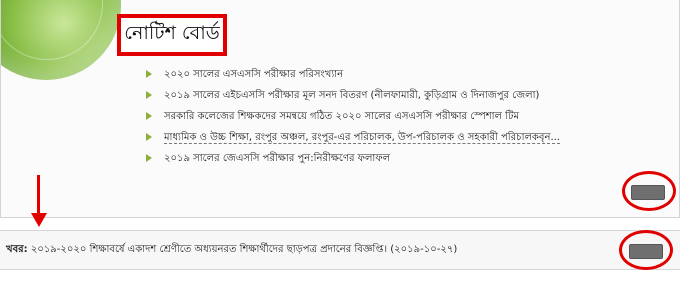  Describe the element at coordinates (353, 74) in the screenshot. I see `list-item: ২০২০ সালের এসএসসি পরীক্ষার পরিসংখ্যান` at that location.